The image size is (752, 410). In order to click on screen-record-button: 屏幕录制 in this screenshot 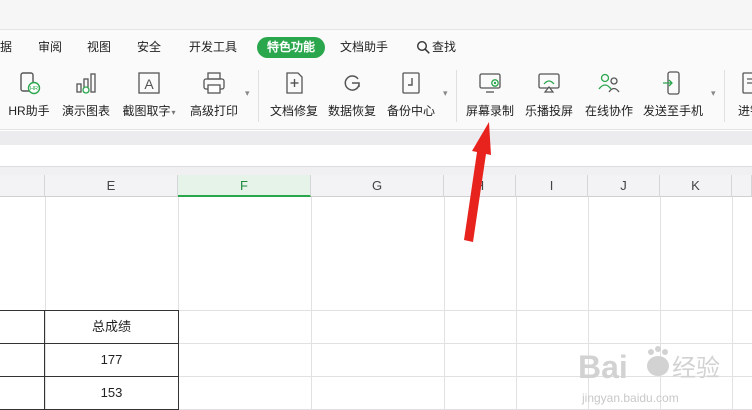, I will do `click(490, 96)`.